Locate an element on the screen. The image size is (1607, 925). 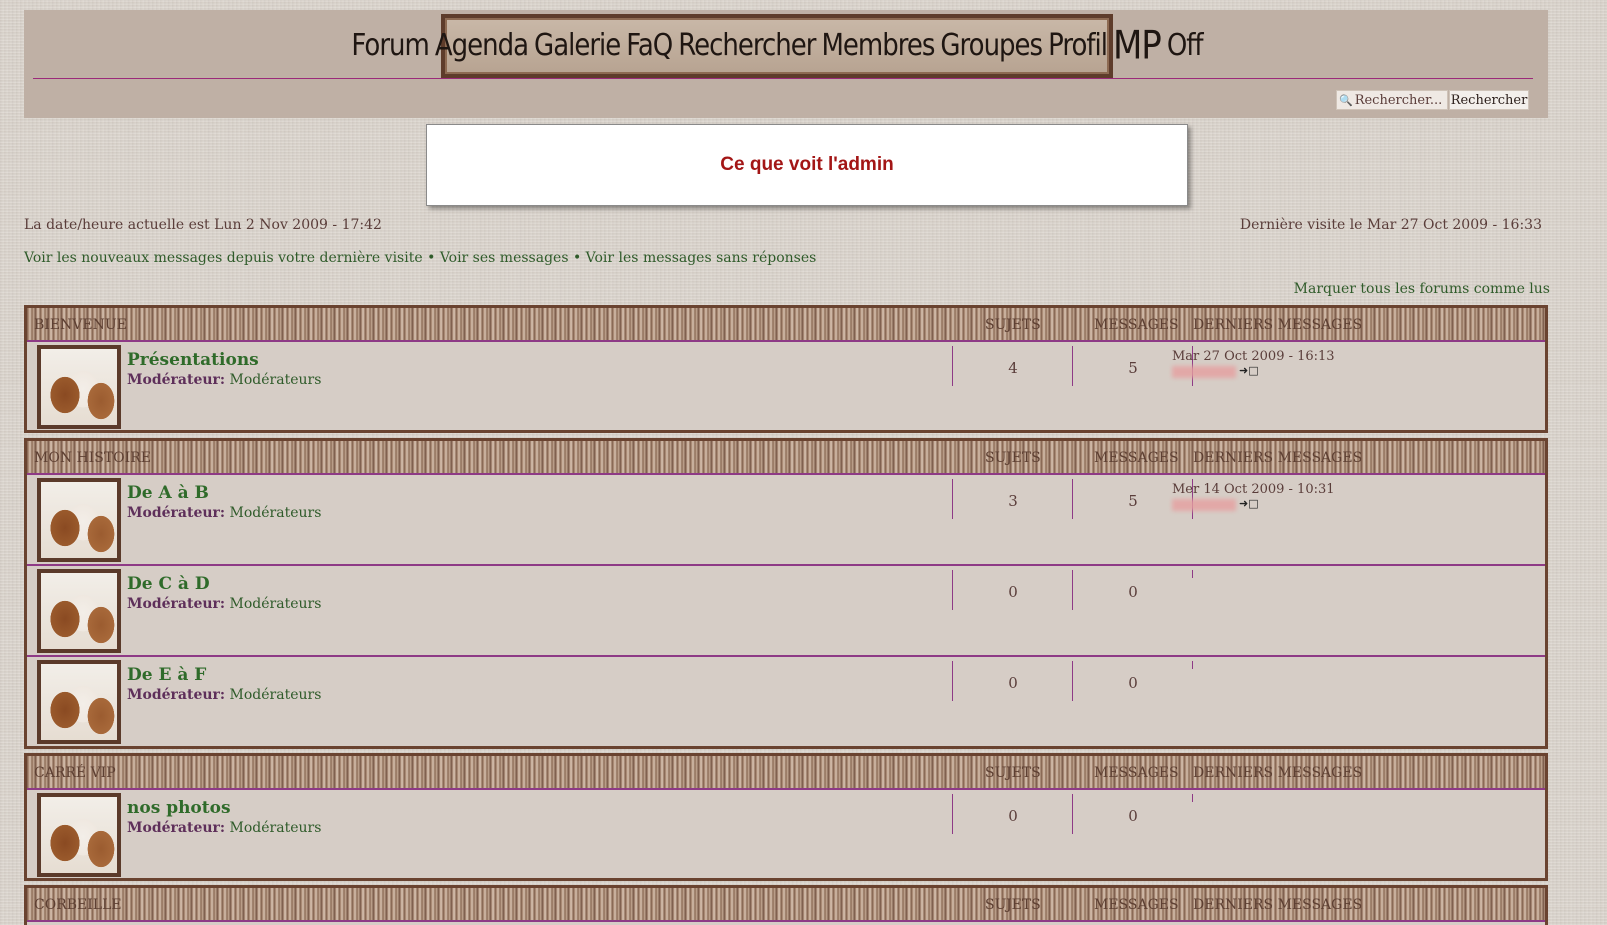
admin-overlay: Ce que voit l'admin is located at coordinates (807, 165).